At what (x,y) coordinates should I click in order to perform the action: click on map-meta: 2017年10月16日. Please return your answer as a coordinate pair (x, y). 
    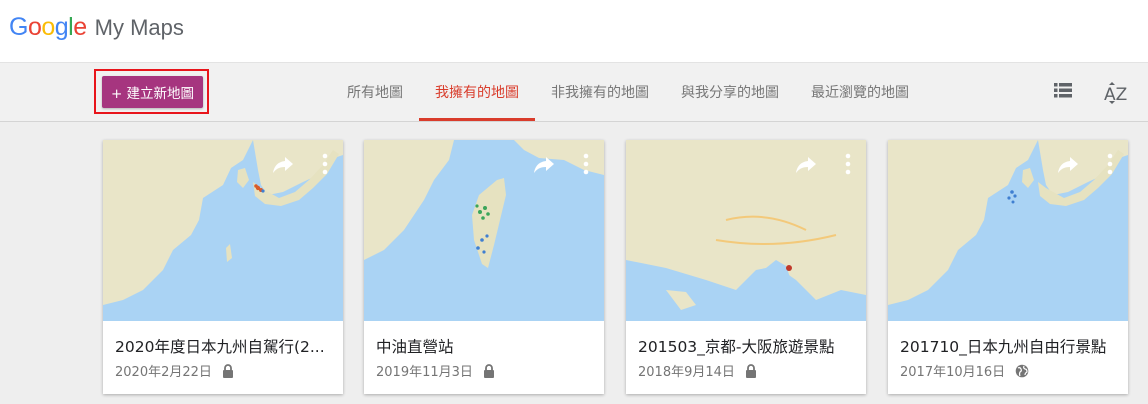
    Looking at the image, I should click on (964, 370).